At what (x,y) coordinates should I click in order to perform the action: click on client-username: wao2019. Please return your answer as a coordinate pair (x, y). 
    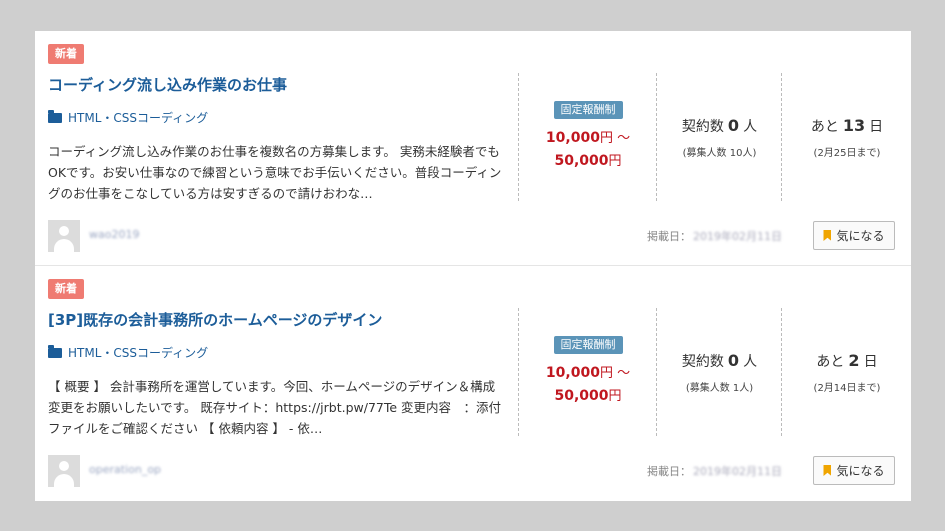
    Looking at the image, I should click on (114, 234).